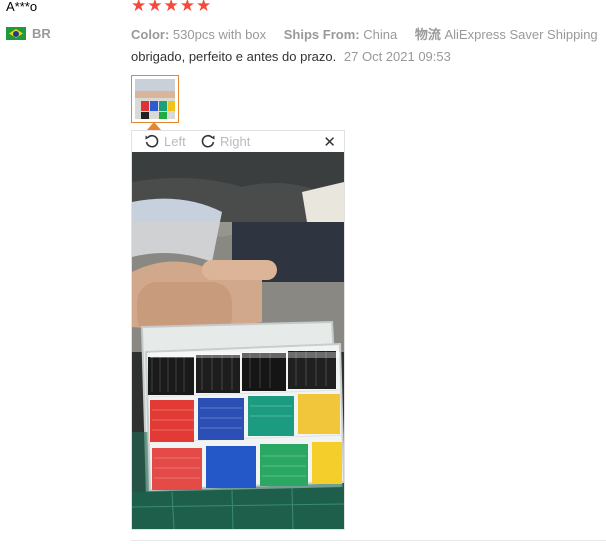 Image resolution: width=606 pixels, height=544 pixels. What do you see at coordinates (175, 141) in the screenshot?
I see `rotate-left-label: Left` at bounding box center [175, 141].